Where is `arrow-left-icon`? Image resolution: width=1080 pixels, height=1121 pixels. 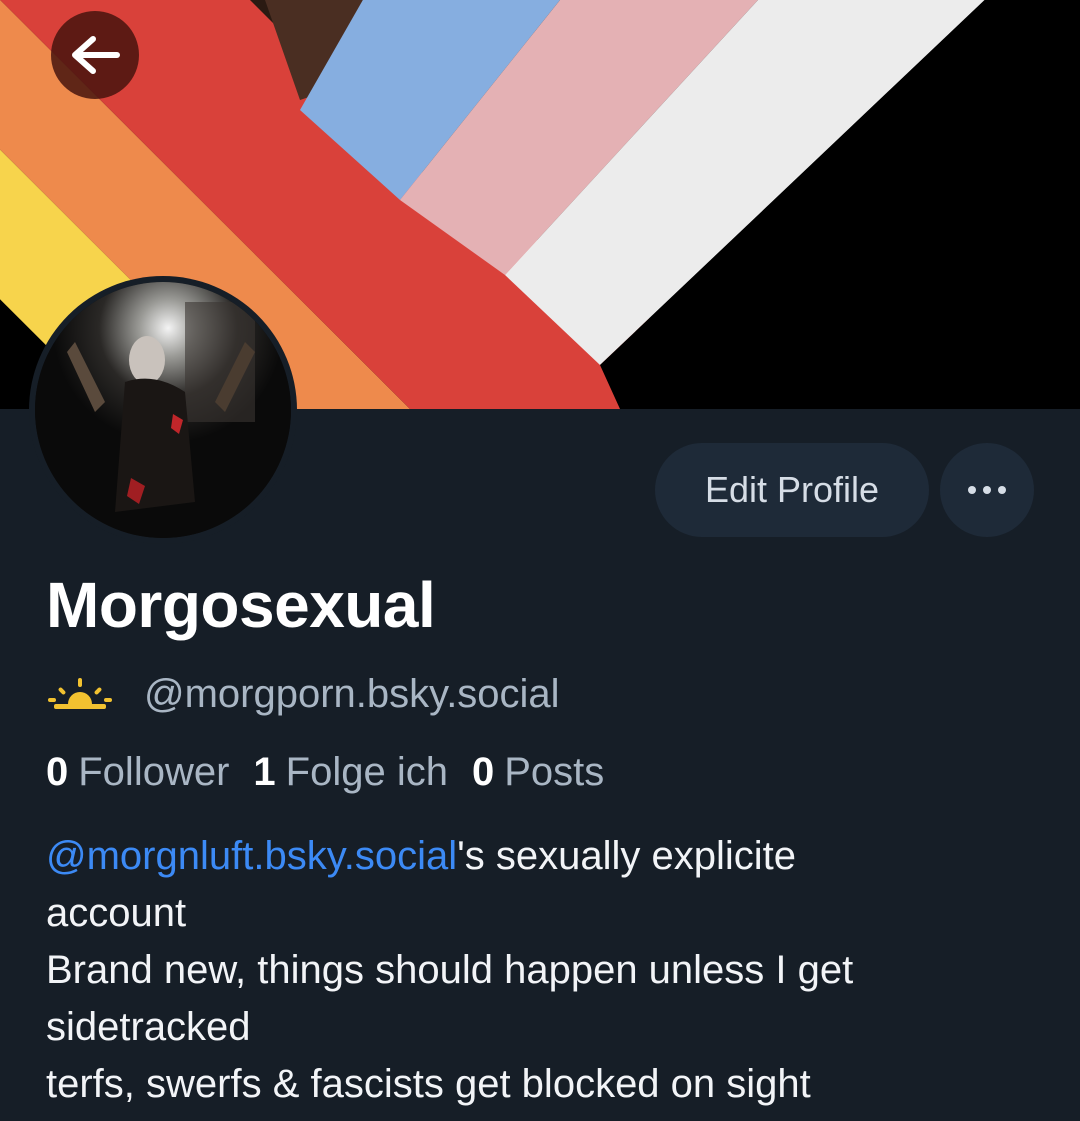 arrow-left-icon is located at coordinates (96, 55).